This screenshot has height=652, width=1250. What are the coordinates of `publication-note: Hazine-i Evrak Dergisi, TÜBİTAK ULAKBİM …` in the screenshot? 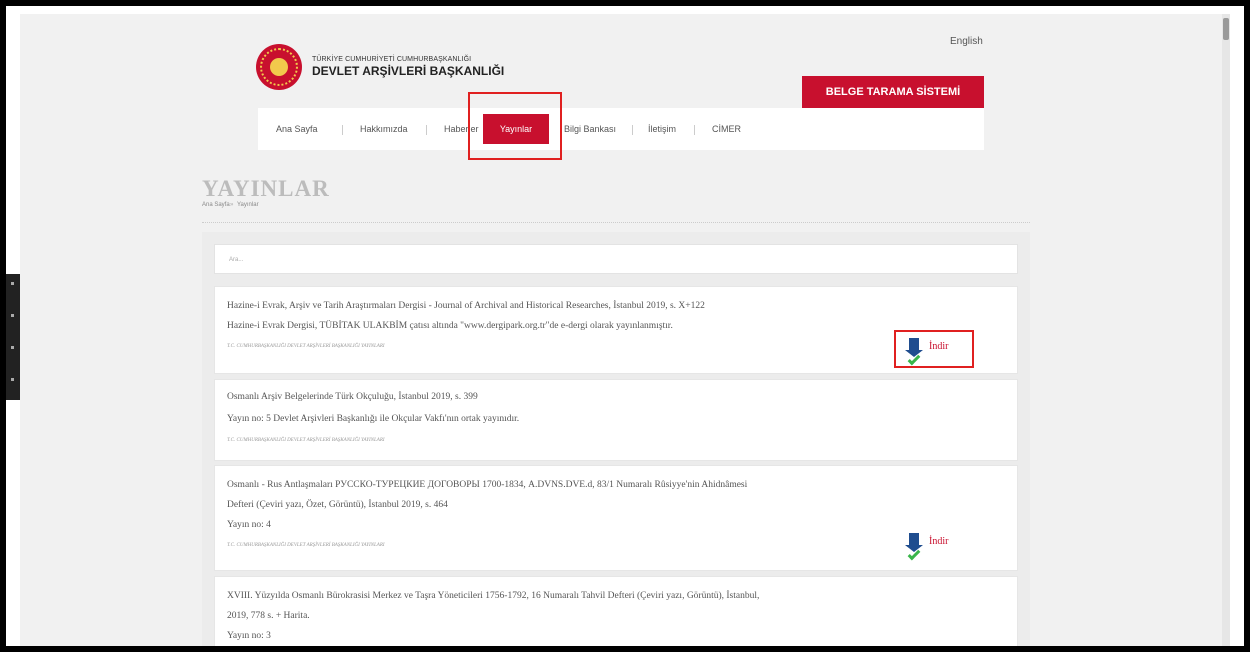 It's located at (450, 326).